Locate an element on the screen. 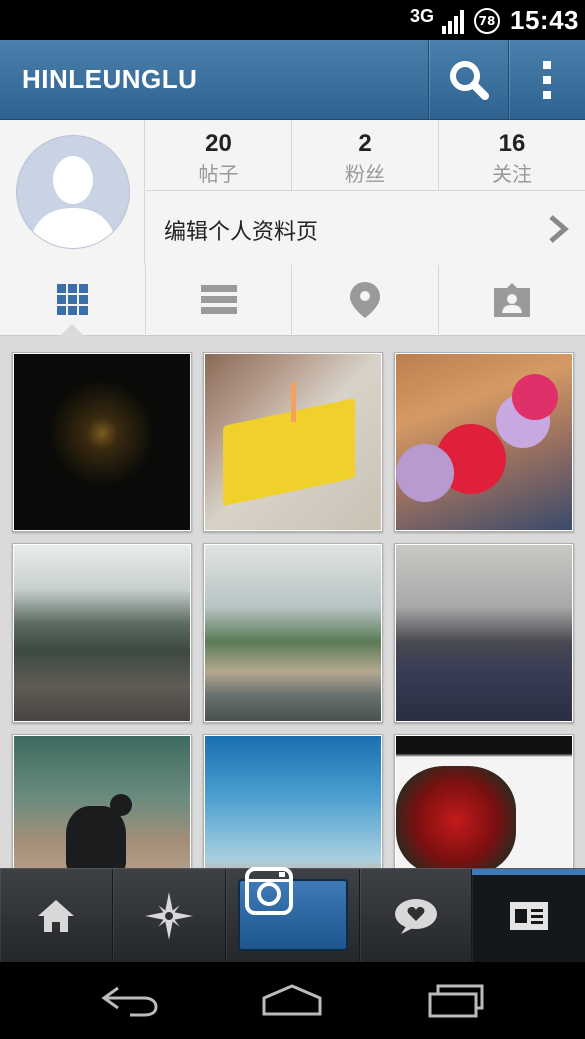  tab-list is located at coordinates (219, 299).